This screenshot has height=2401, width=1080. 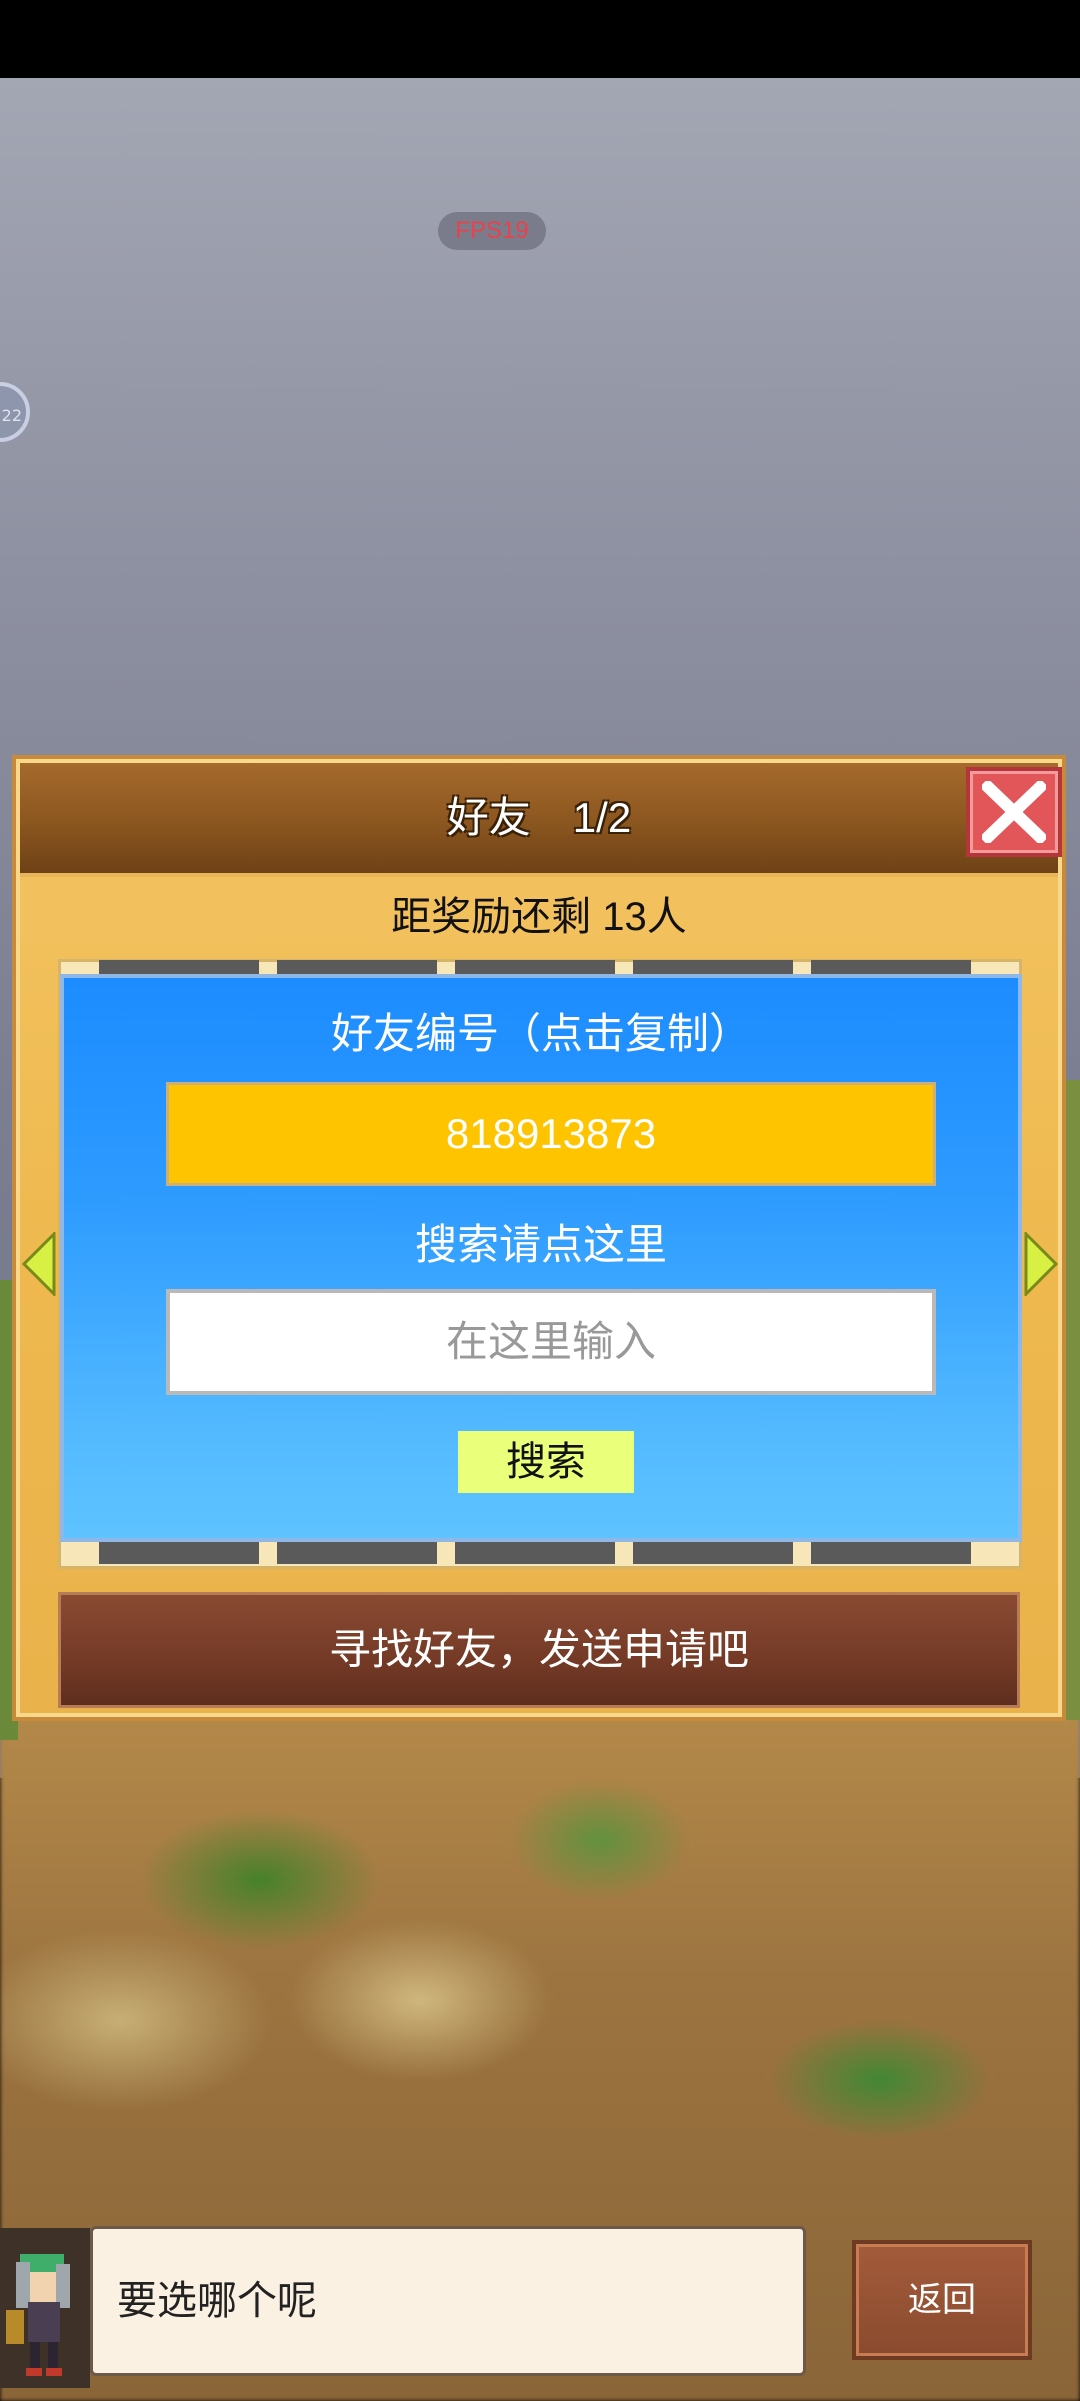 I want to click on speech-text: 要选哪个呢, so click(x=217, y=2301).